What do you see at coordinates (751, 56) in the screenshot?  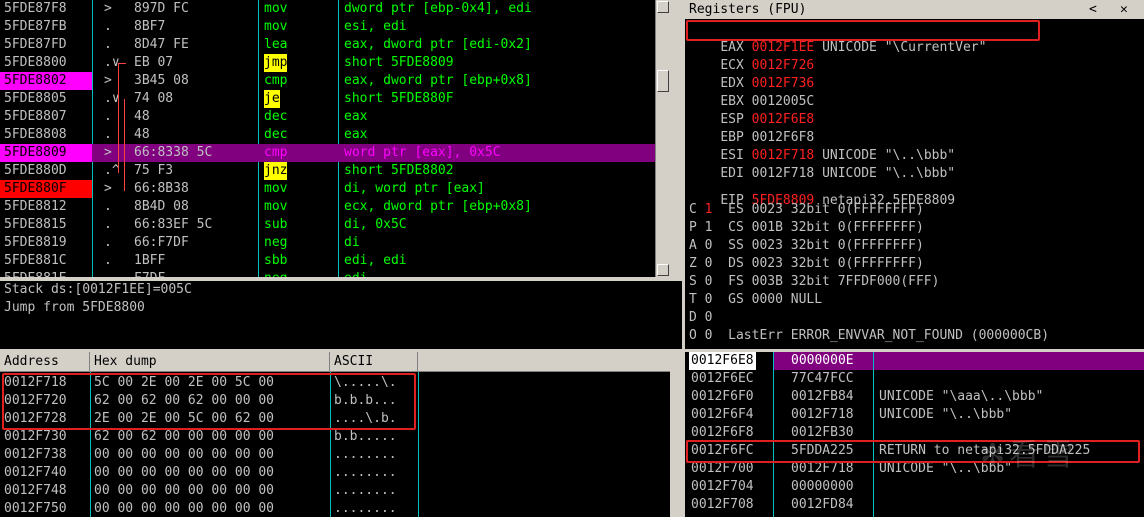 I see `register-ecx: ECX 0012F726` at bounding box center [751, 56].